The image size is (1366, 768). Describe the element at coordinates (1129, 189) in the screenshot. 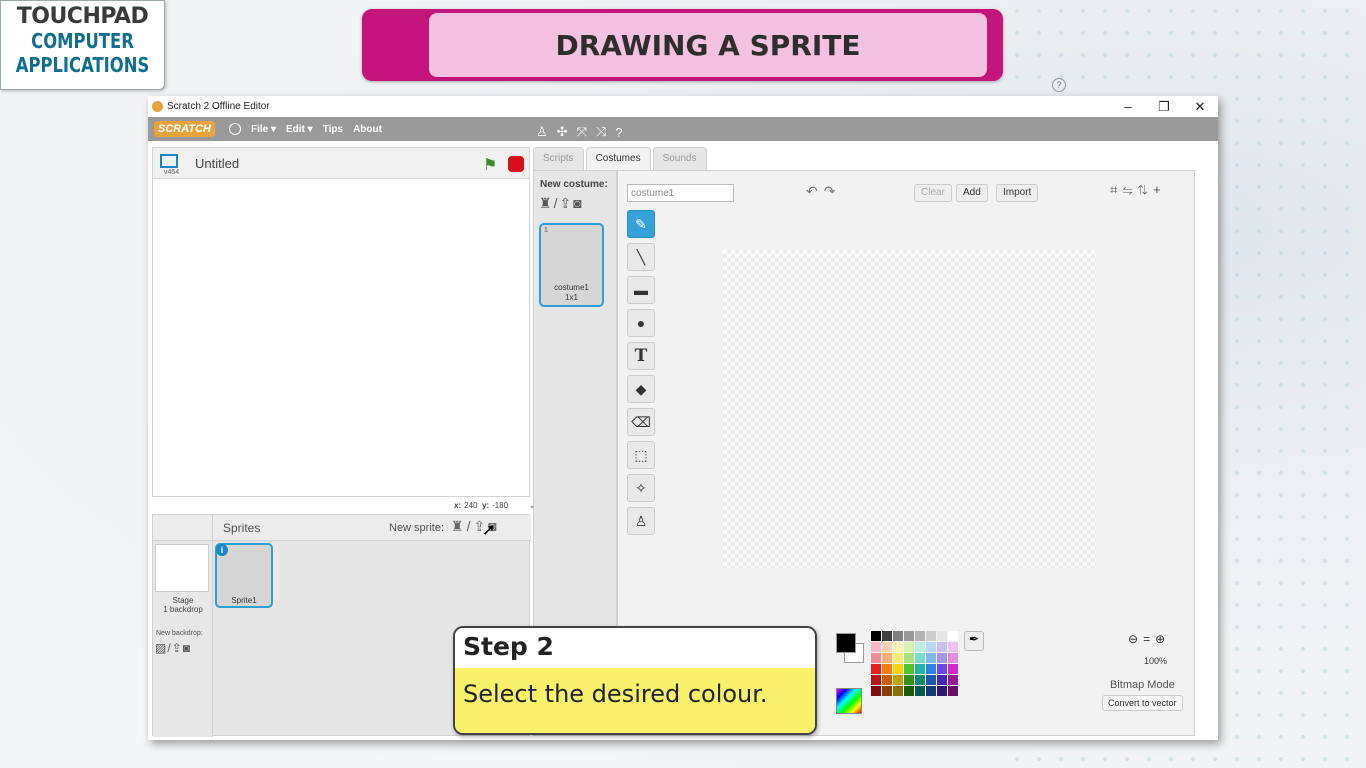

I see `flip-horizontal-icon: ⇋` at that location.